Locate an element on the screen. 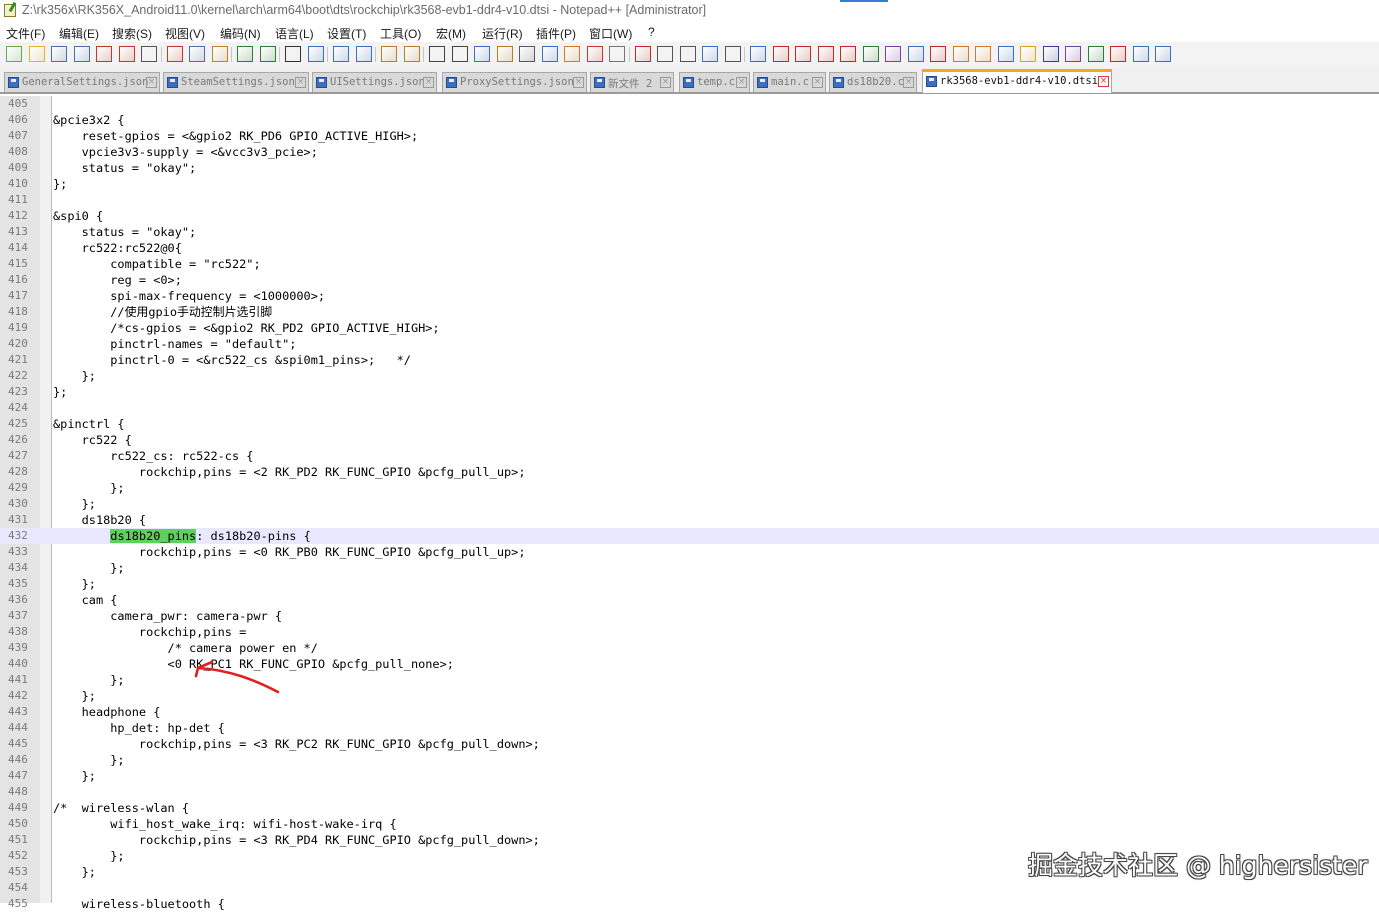  code-line: 418 //使用gpio手动控制片选引脚 is located at coordinates (689, 312).